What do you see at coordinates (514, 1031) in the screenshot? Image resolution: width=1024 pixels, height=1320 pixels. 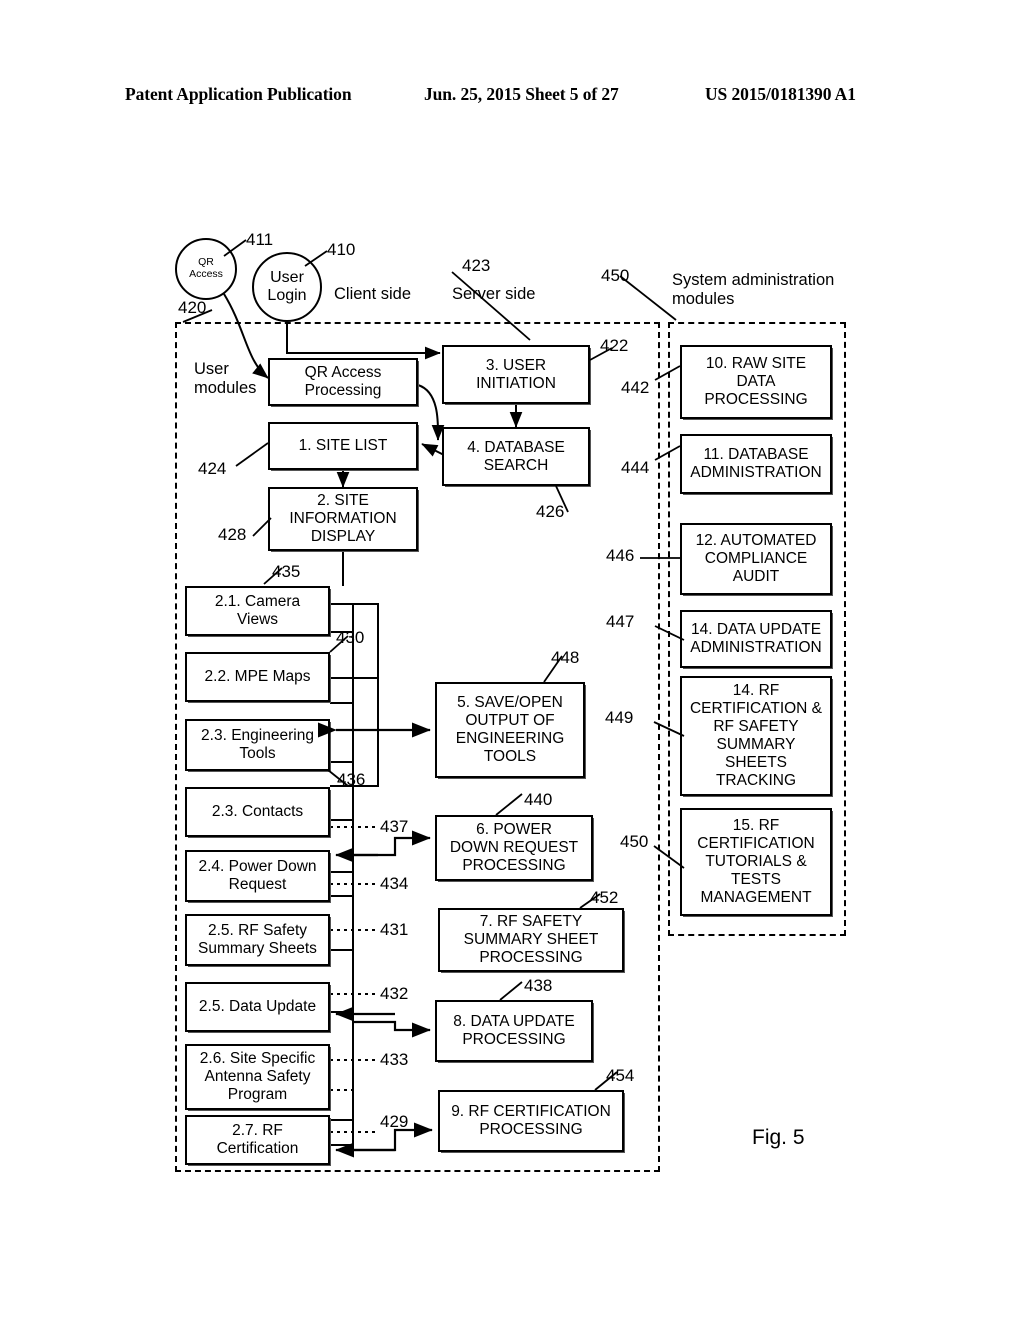 I see `box-8-data-update-processing: 8. DATA UPDATE PROCESSING` at bounding box center [514, 1031].